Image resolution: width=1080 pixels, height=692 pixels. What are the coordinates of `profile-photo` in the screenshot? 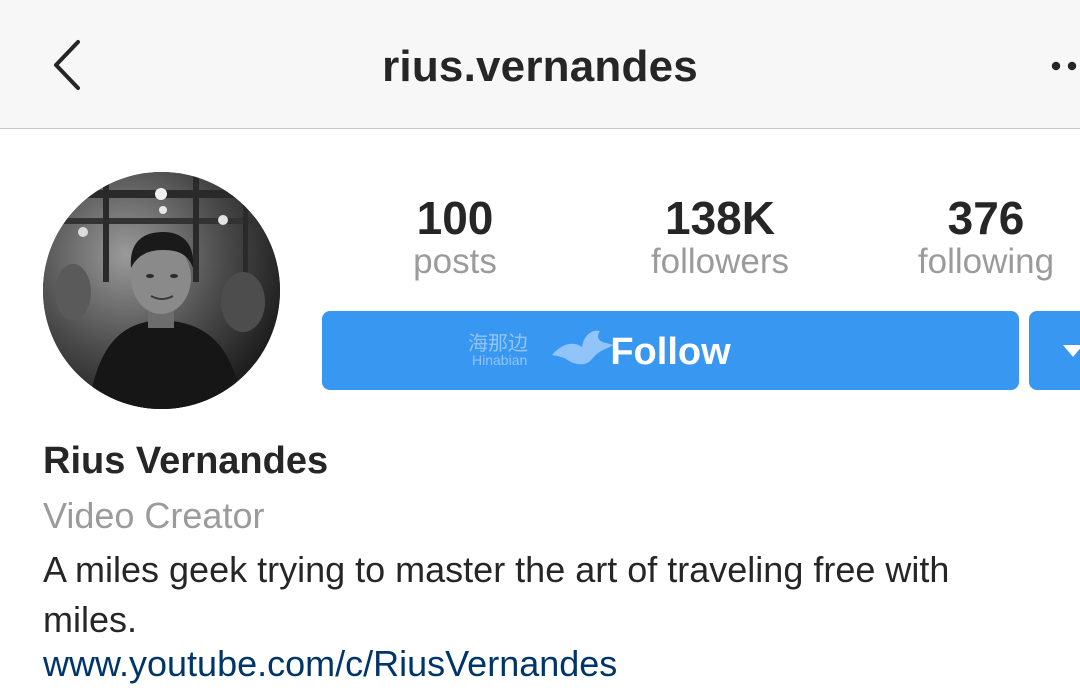 It's located at (161, 290).